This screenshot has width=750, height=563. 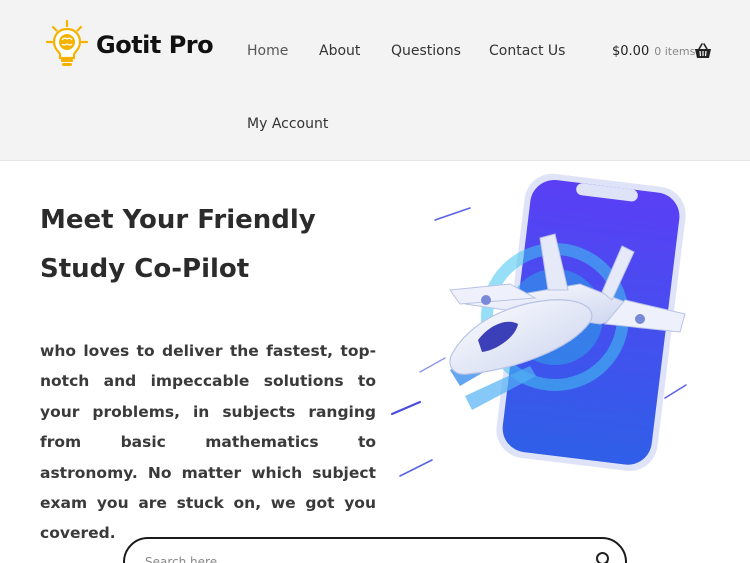 I want to click on nav-my-account: My Account, so click(x=287, y=124).